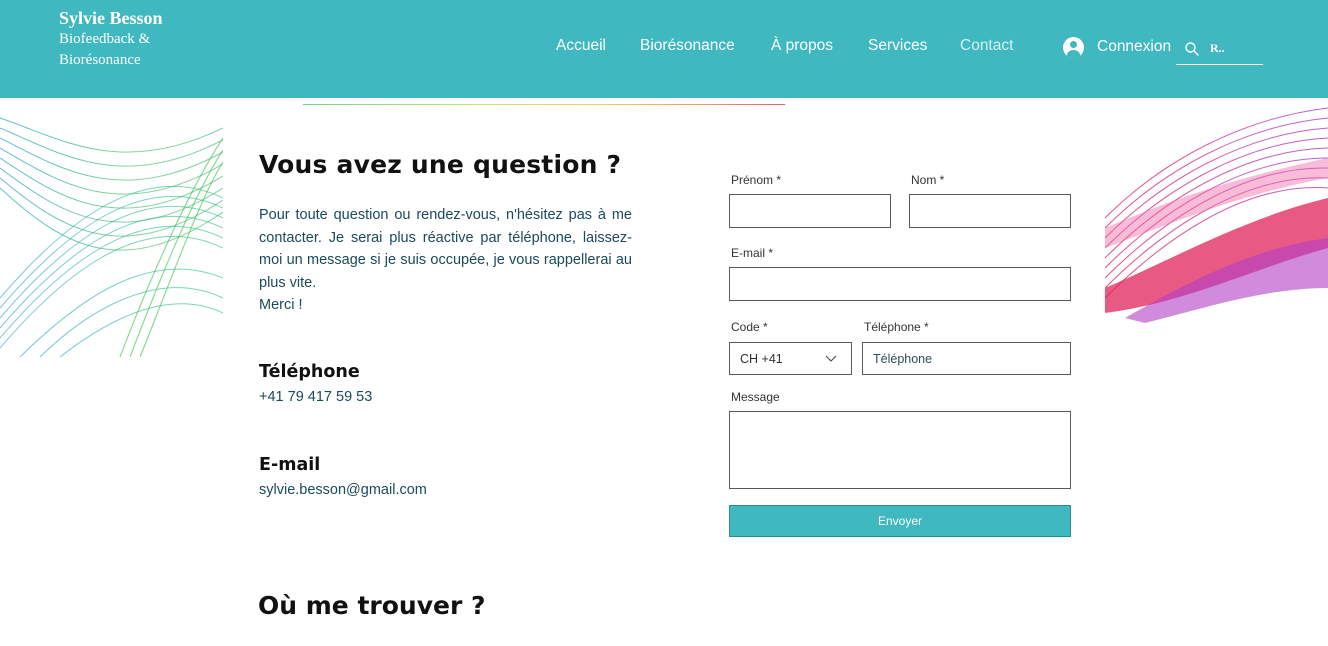  What do you see at coordinates (761, 358) in the screenshot?
I see `country-code-value: CH +41` at bounding box center [761, 358].